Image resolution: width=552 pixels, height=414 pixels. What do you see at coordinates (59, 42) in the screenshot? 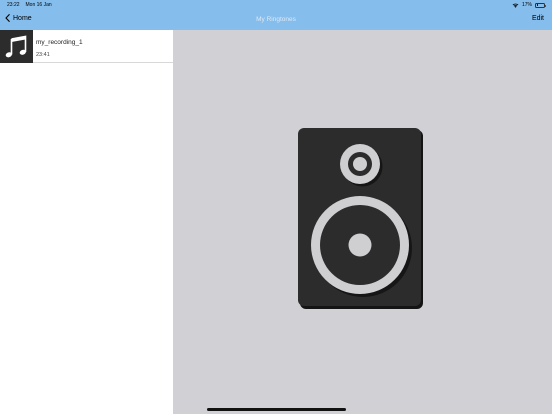
I see `recording-title: my_recording_1` at bounding box center [59, 42].